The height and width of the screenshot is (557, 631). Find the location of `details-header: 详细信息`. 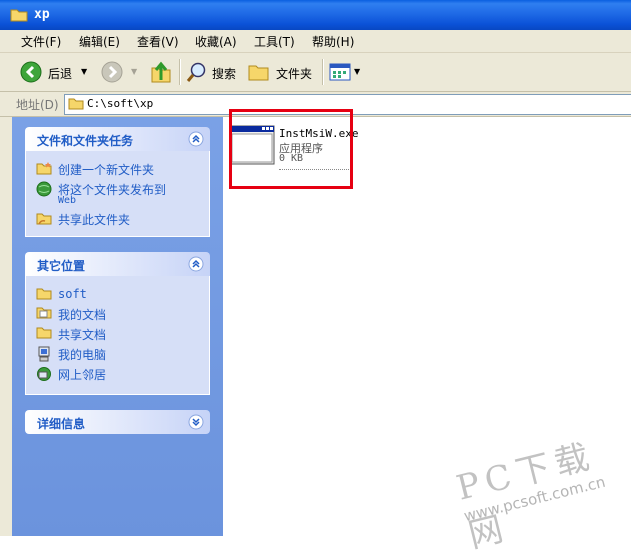

details-header: 详细信息 is located at coordinates (117, 422).